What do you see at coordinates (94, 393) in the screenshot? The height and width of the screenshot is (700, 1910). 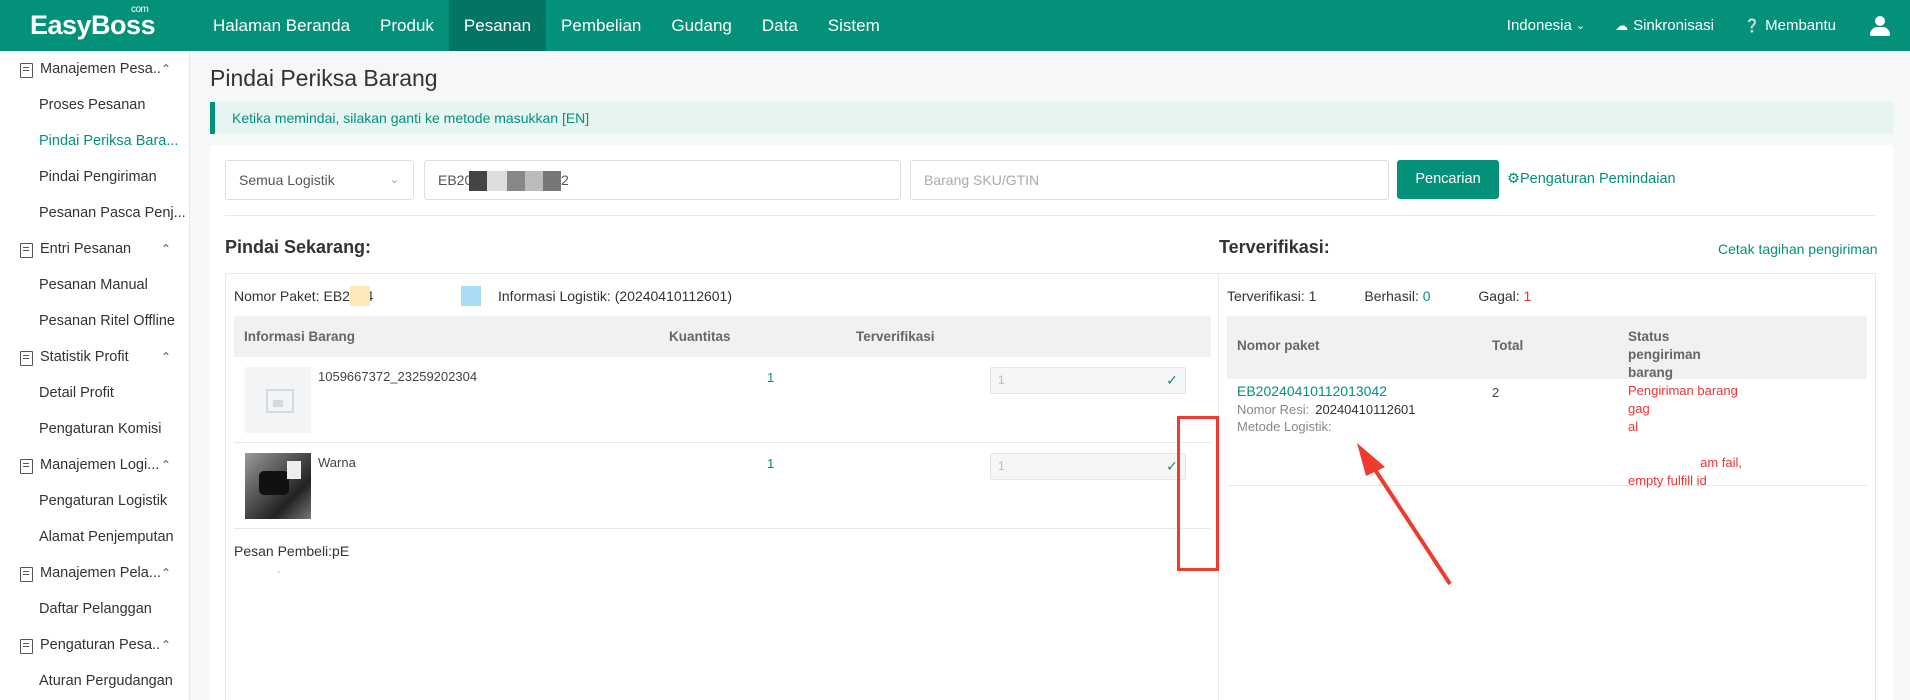 I see `sidebar-item-detail-profit: Detail Profit` at bounding box center [94, 393].